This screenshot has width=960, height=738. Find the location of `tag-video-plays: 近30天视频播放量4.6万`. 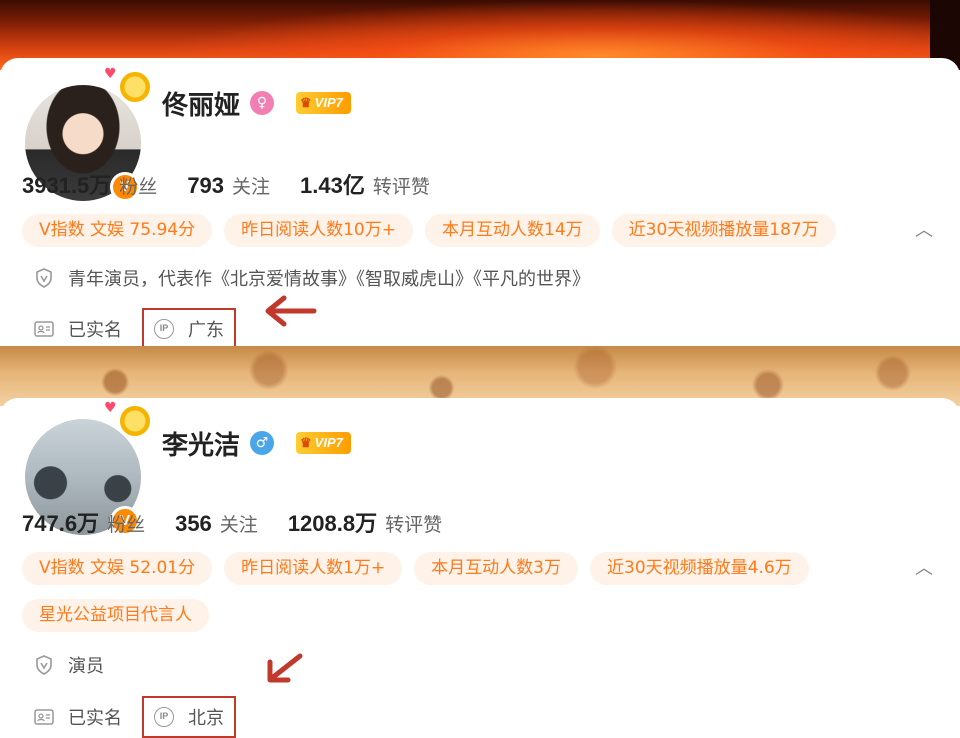

tag-video-plays: 近30天视频播放量4.6万 is located at coordinates (699, 568).